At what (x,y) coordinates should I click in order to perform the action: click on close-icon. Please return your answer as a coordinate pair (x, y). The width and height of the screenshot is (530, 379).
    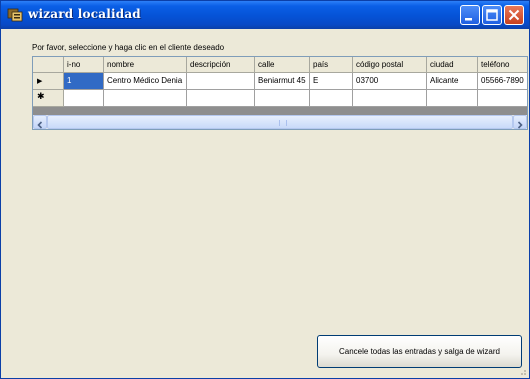
    Looking at the image, I should click on (514, 15).